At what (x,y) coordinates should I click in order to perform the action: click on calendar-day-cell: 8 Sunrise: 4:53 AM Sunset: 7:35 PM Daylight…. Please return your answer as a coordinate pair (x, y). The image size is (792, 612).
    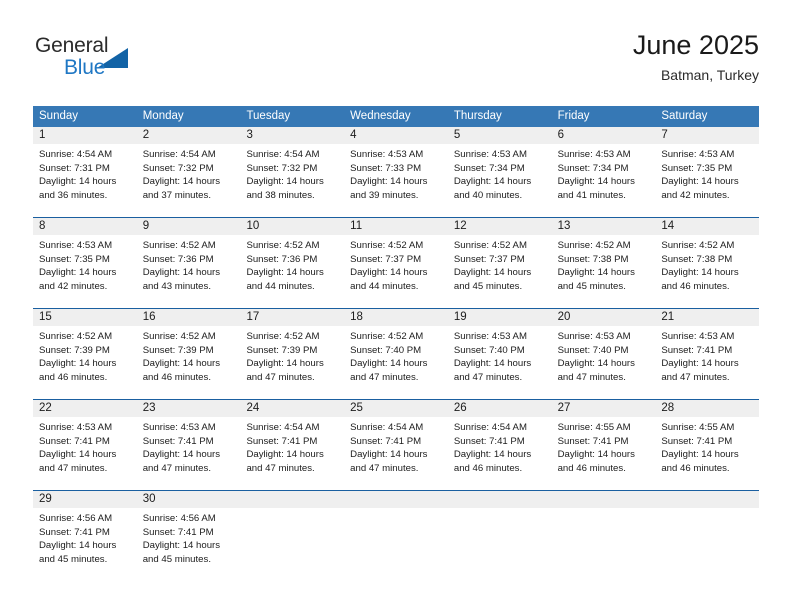
    Looking at the image, I should click on (85, 263).